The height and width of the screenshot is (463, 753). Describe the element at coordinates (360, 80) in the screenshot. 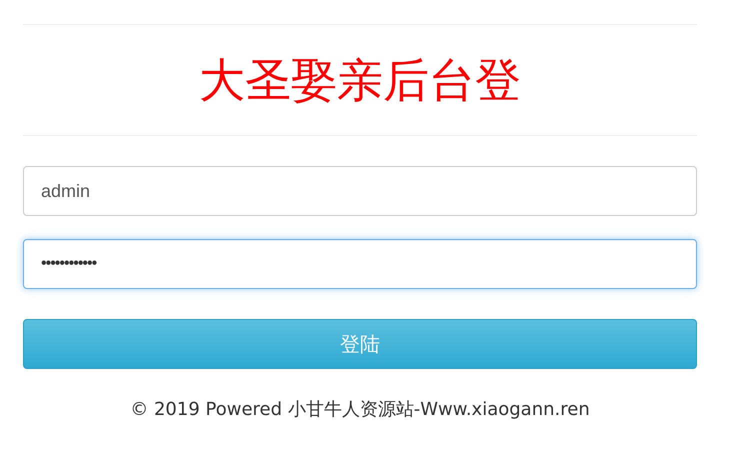

I see `page-title: 大圣娶亲后台登` at that location.